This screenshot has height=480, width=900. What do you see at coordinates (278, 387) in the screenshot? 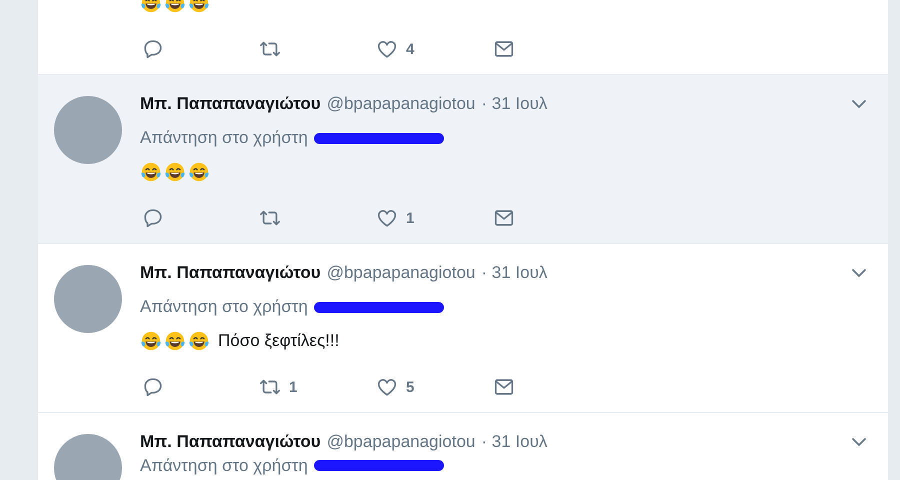
I see `retweet-button: 1` at bounding box center [278, 387].